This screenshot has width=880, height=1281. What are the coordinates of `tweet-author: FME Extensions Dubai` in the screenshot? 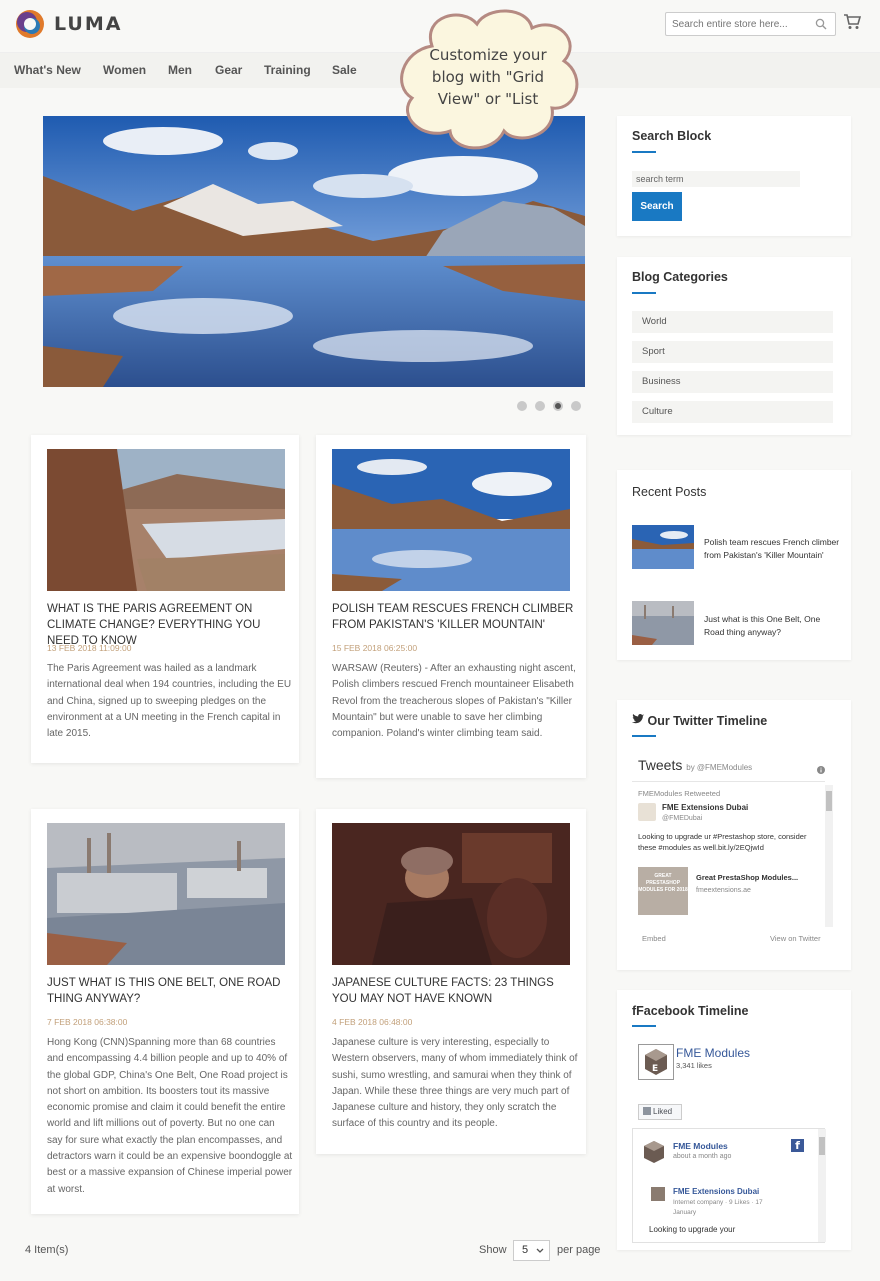 It's located at (705, 807).